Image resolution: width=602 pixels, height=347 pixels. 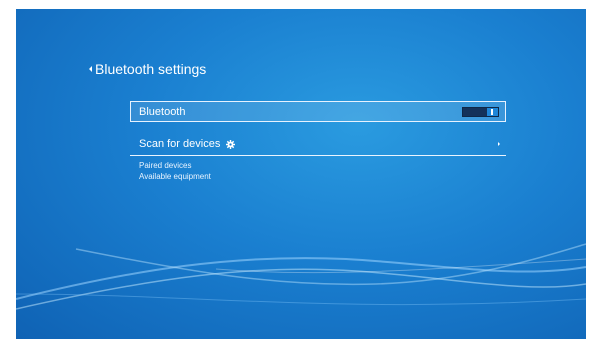 What do you see at coordinates (90, 69) in the screenshot?
I see `chevron-left-icon` at bounding box center [90, 69].